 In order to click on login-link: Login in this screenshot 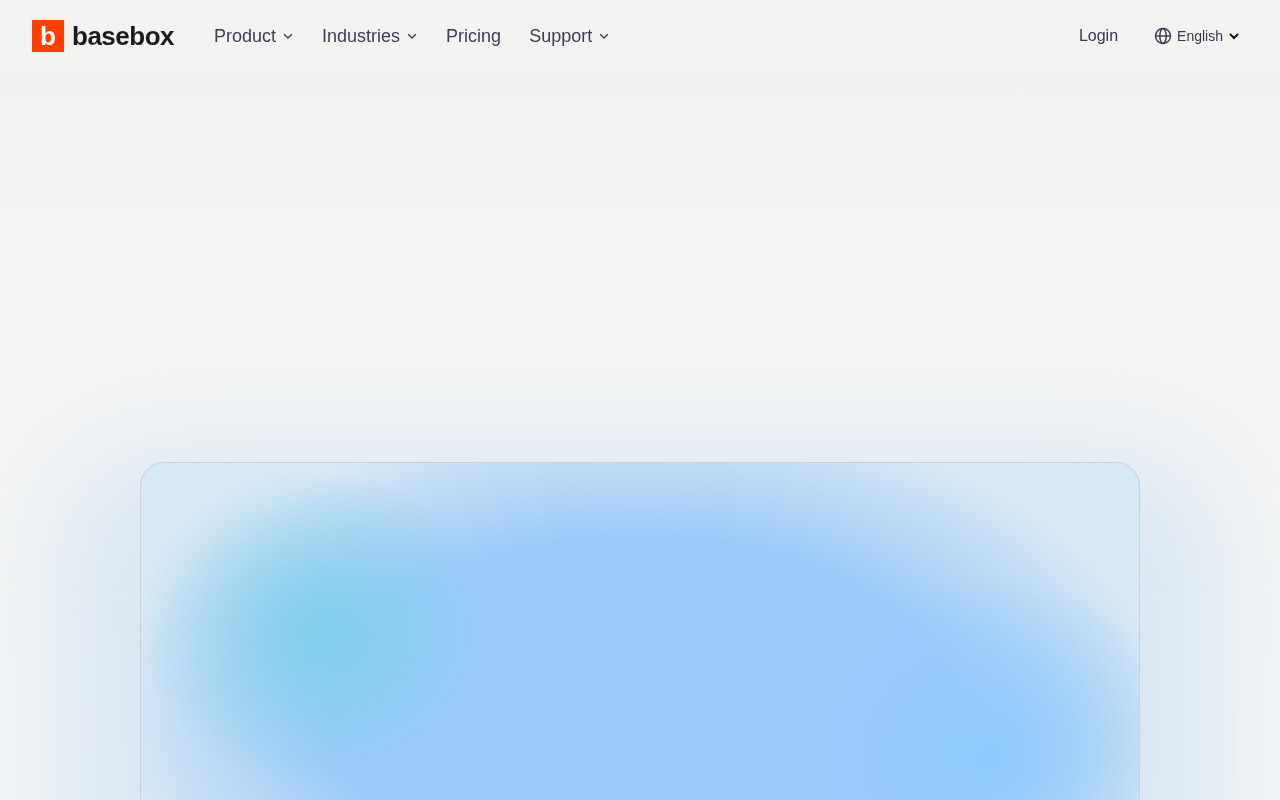, I will do `click(1098, 36)`.